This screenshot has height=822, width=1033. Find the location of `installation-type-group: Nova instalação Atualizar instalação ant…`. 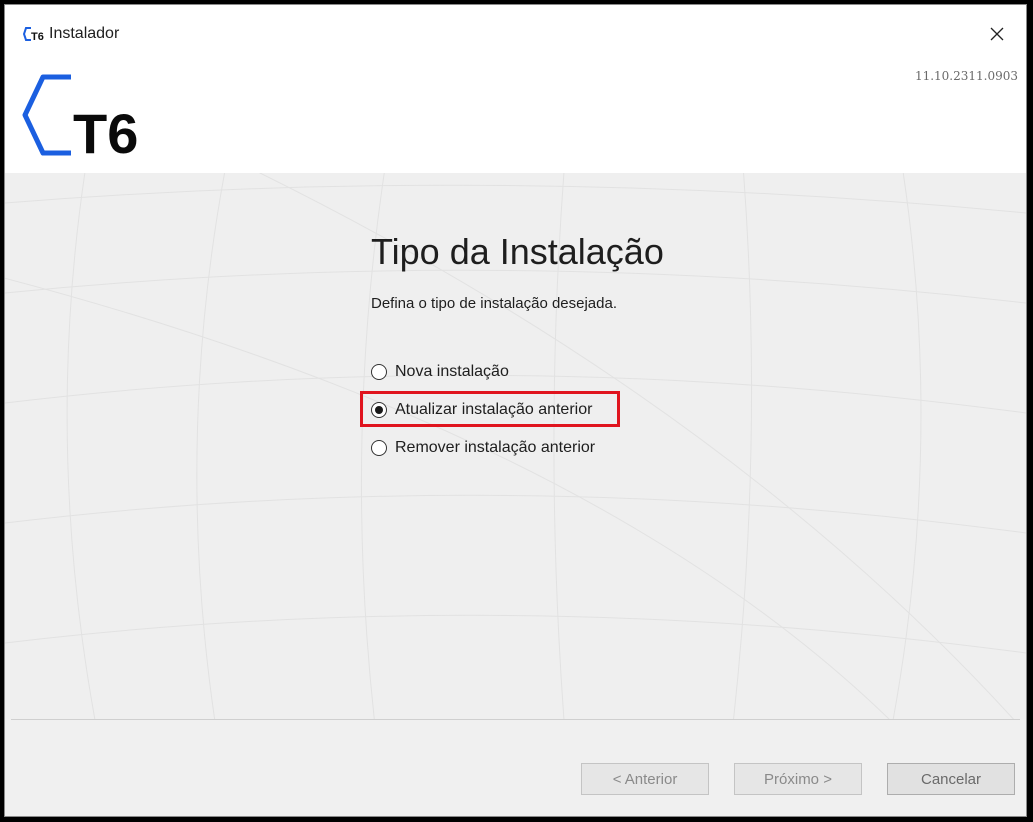

installation-type-group: Nova instalação Atualizar instalação ant… is located at coordinates (490, 410).